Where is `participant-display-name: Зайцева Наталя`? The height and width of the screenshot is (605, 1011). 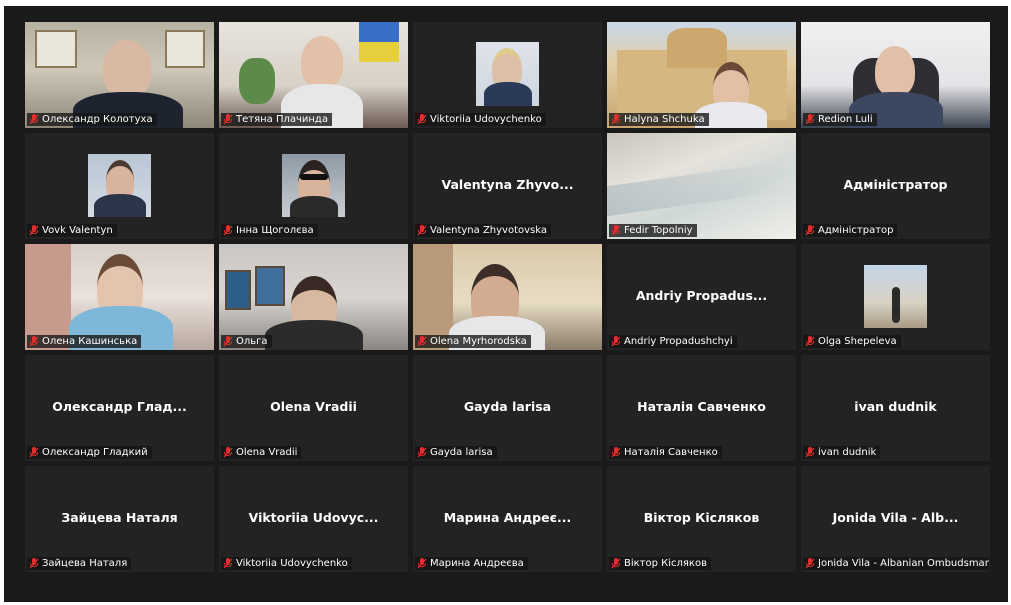
participant-display-name: Зайцева Наталя is located at coordinates (119, 517).